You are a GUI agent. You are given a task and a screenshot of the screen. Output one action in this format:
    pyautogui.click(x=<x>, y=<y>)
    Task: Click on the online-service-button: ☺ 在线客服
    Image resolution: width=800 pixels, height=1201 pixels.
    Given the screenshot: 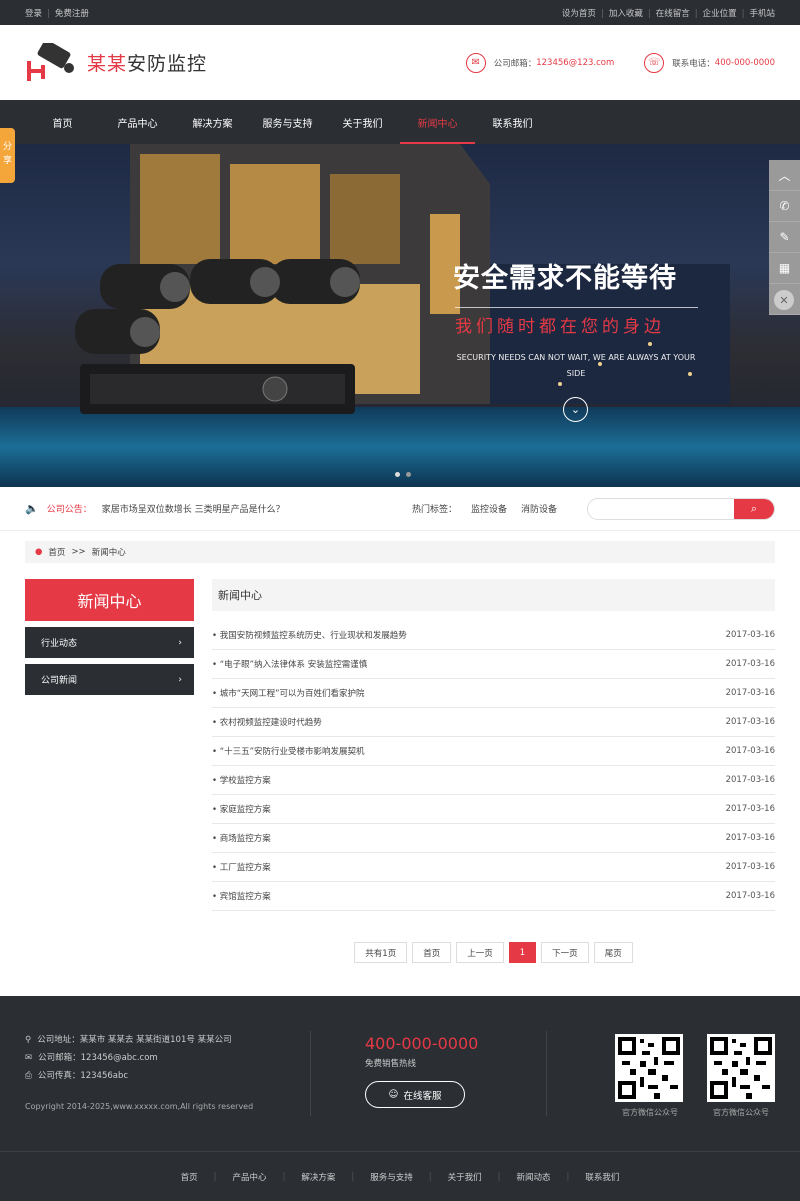 What is the action you would take?
    pyautogui.click(x=415, y=1094)
    